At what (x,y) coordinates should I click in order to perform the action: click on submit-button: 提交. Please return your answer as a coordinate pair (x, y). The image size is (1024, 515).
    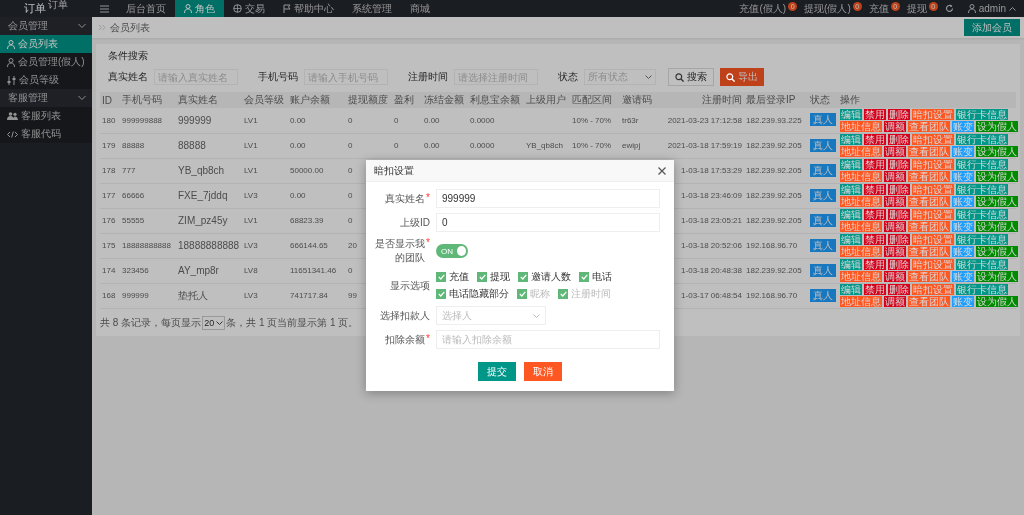
    Looking at the image, I should click on (497, 371).